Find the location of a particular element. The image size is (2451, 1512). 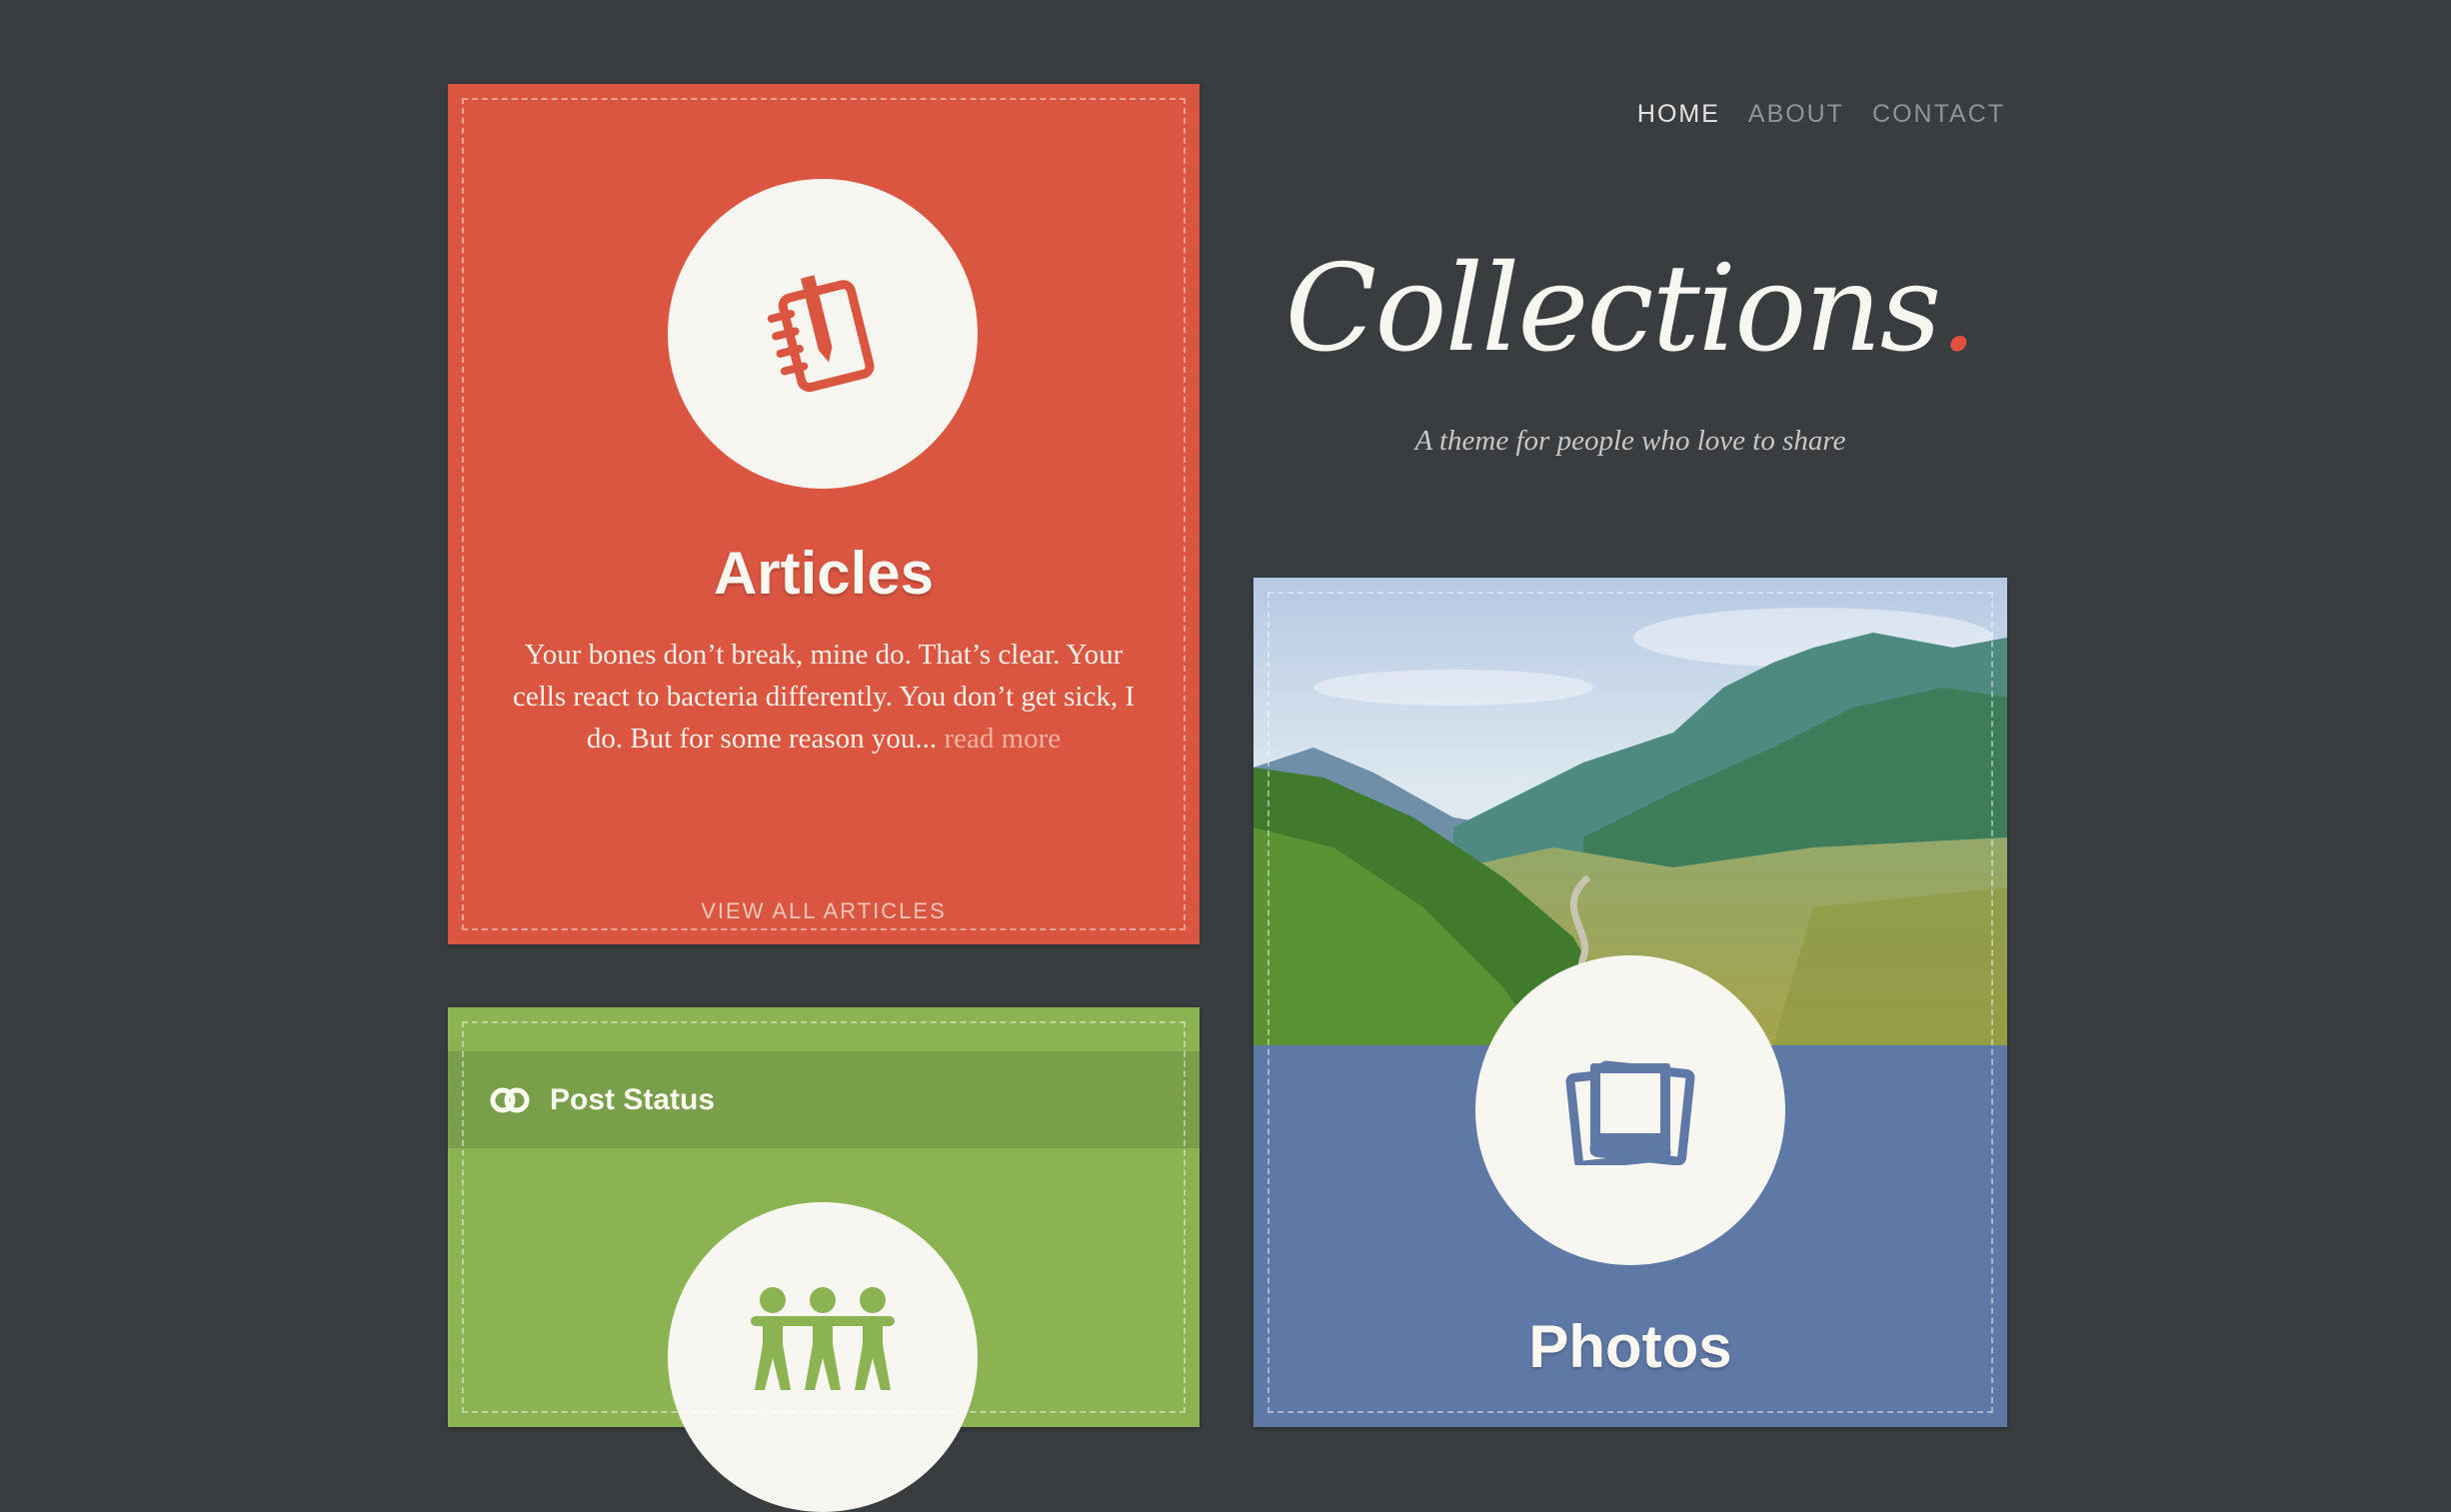

status-icon-circle is located at coordinates (823, 1357).